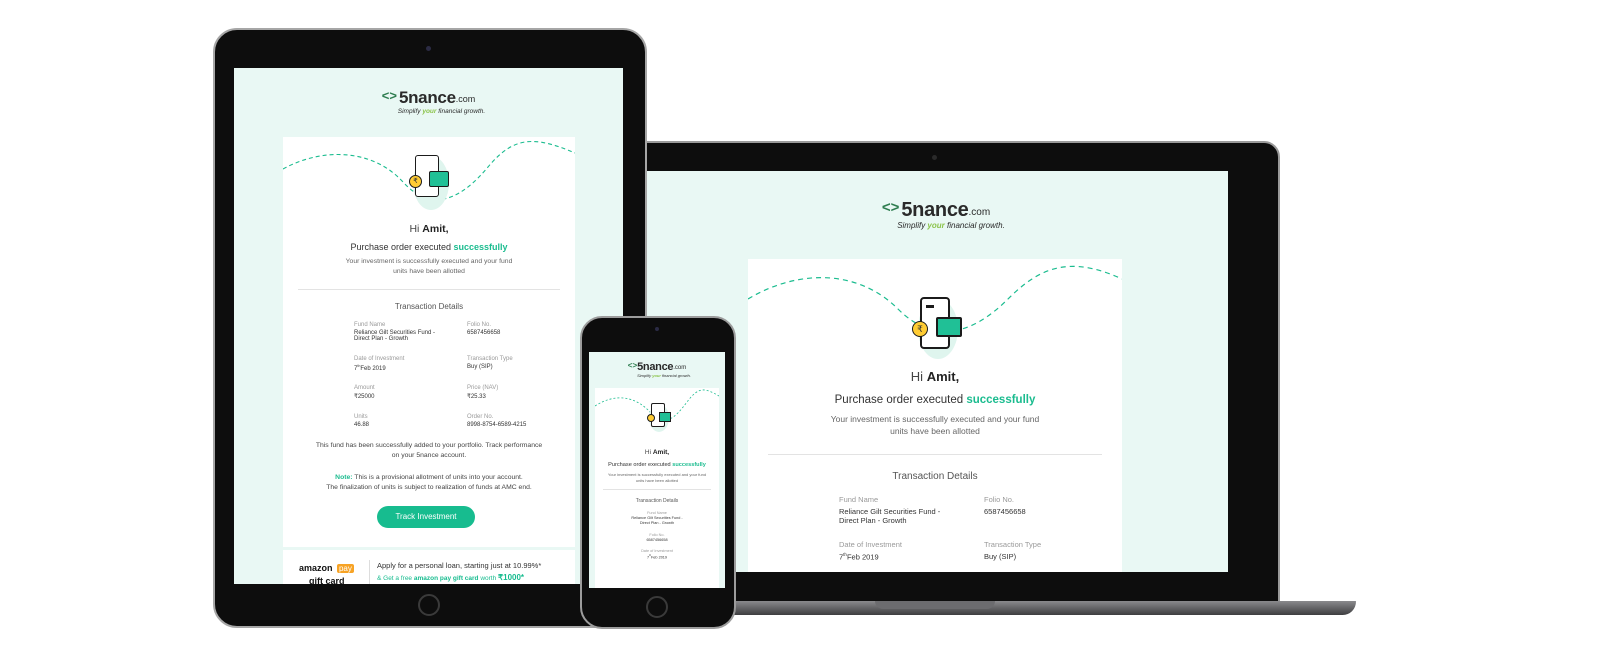 Image resolution: width=1600 pixels, height=671 pixels. I want to click on field-order: Order No. 8998-8754-6589-4215, so click(497, 421).